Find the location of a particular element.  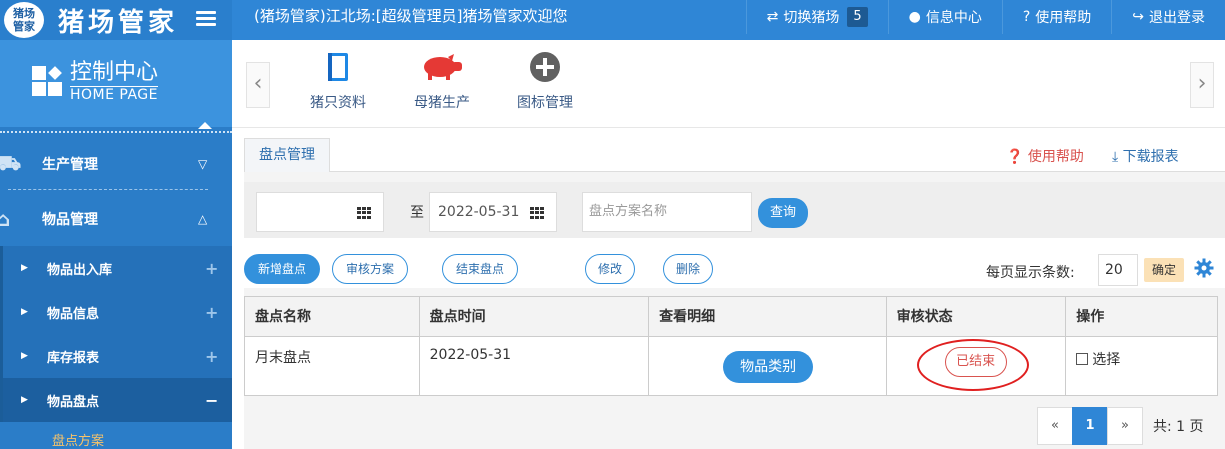

status-badge: 已结束 is located at coordinates (975, 362).